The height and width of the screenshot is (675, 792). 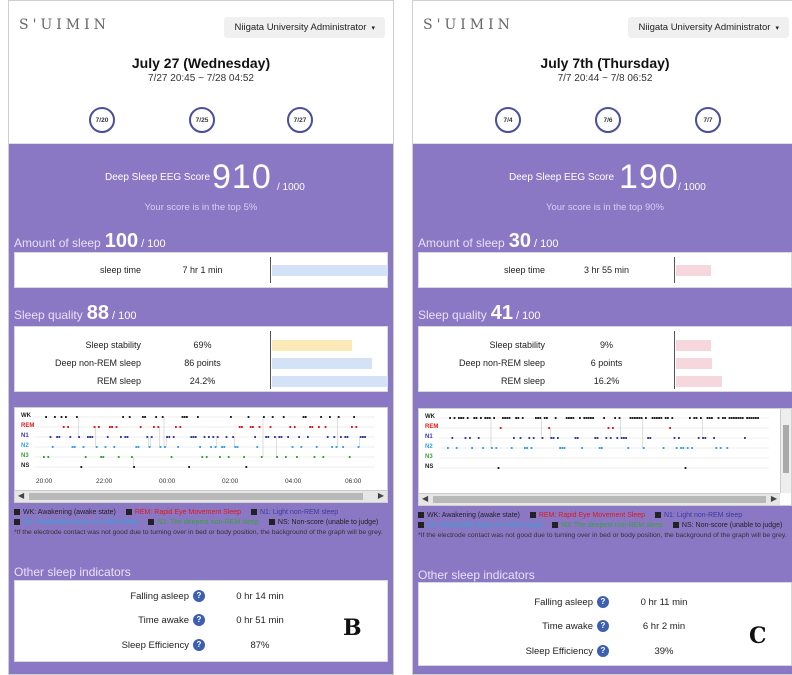 I want to click on hypnogram: WK REM N1 N2 N3 NS ◀ ▶, so click(x=605, y=457).